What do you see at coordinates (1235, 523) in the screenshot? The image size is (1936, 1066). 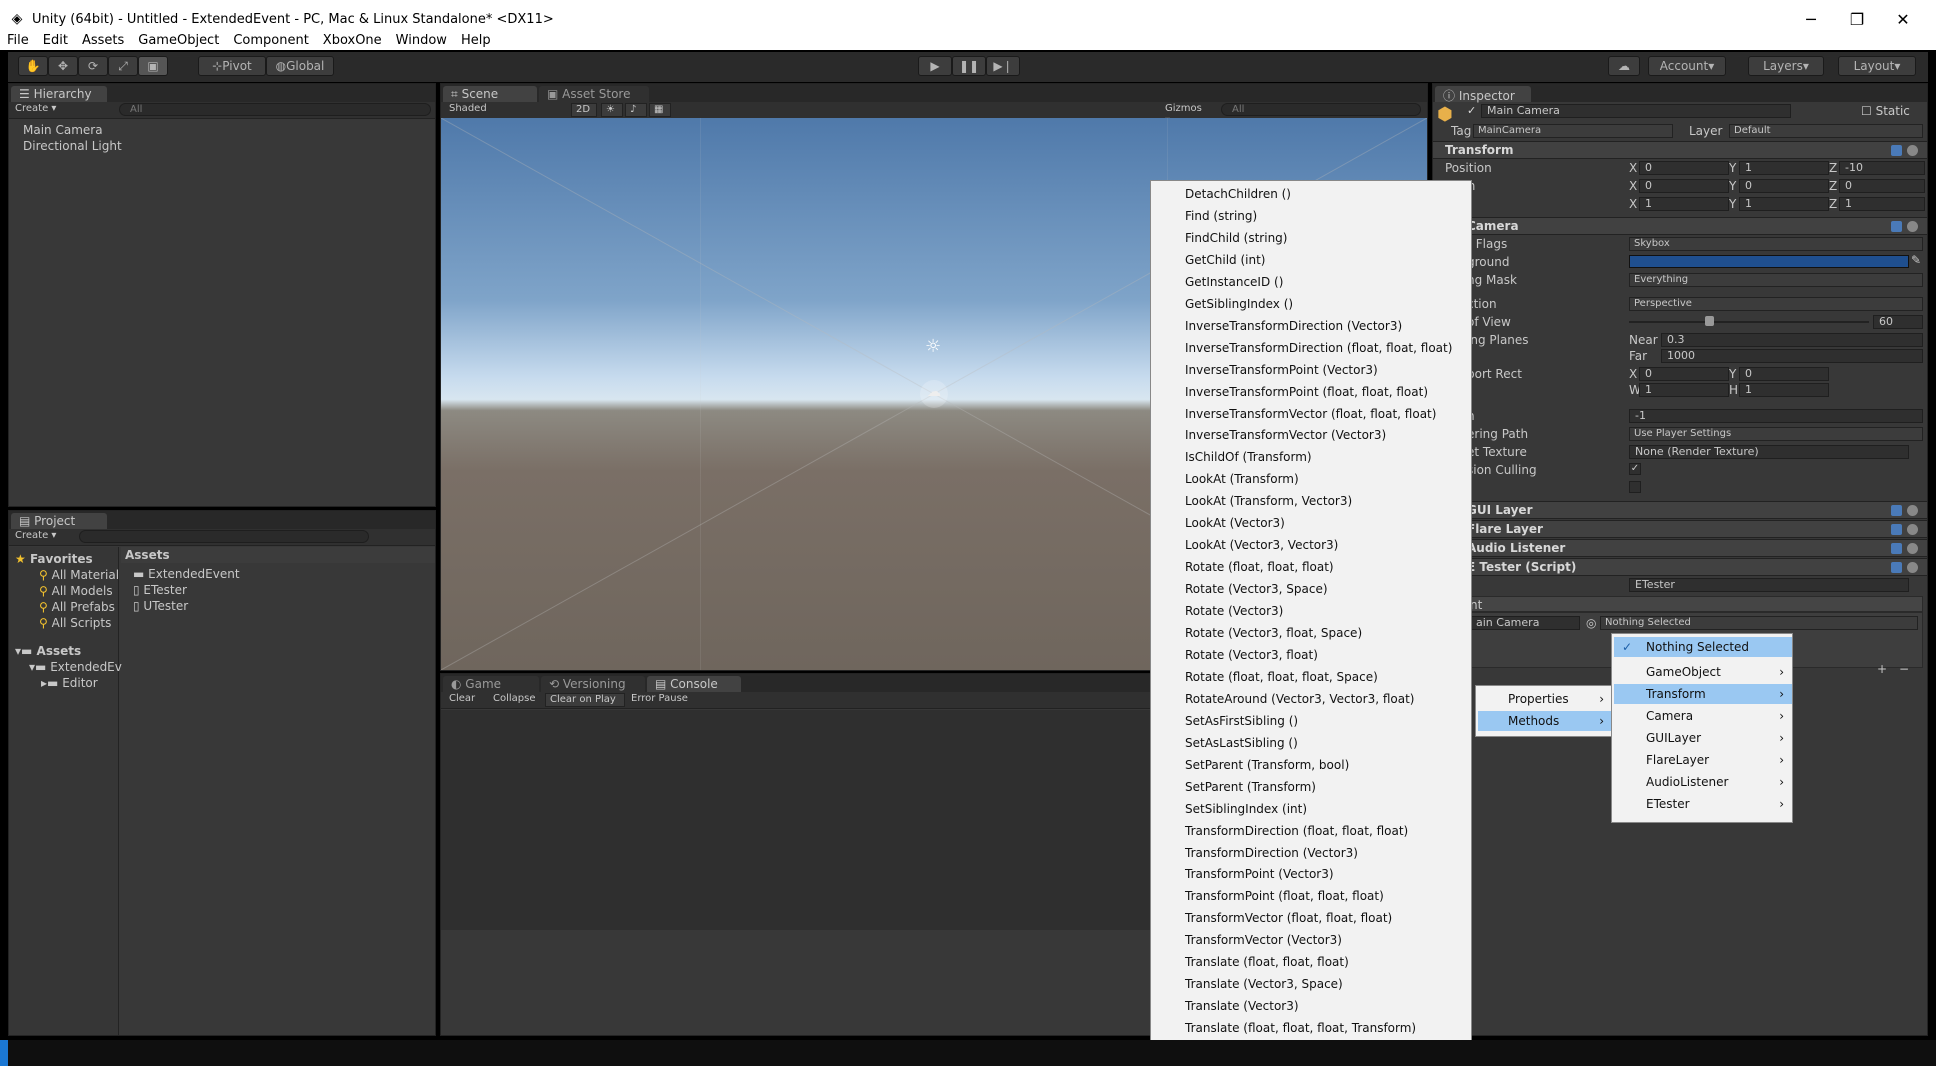 I see `method-item: LookAt (Vector3)` at bounding box center [1235, 523].